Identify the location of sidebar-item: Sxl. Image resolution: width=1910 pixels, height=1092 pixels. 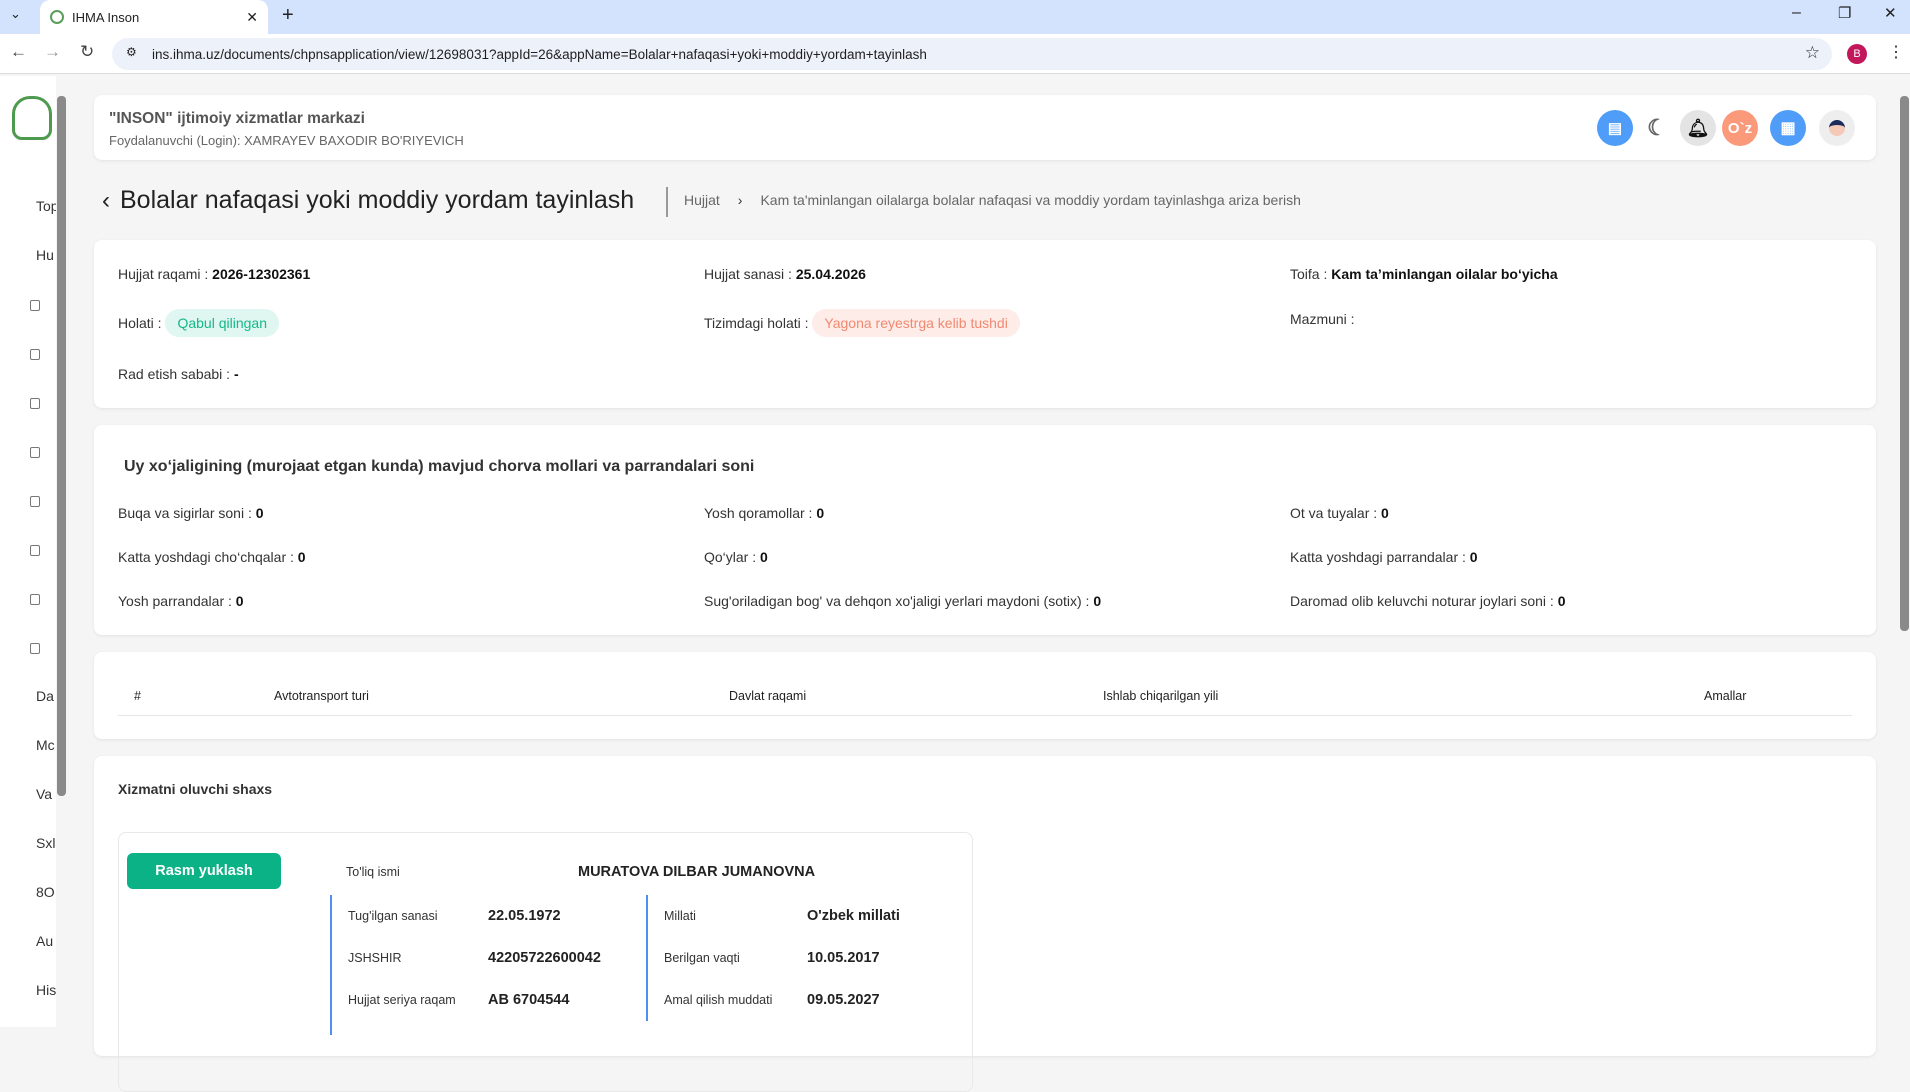
(45, 843).